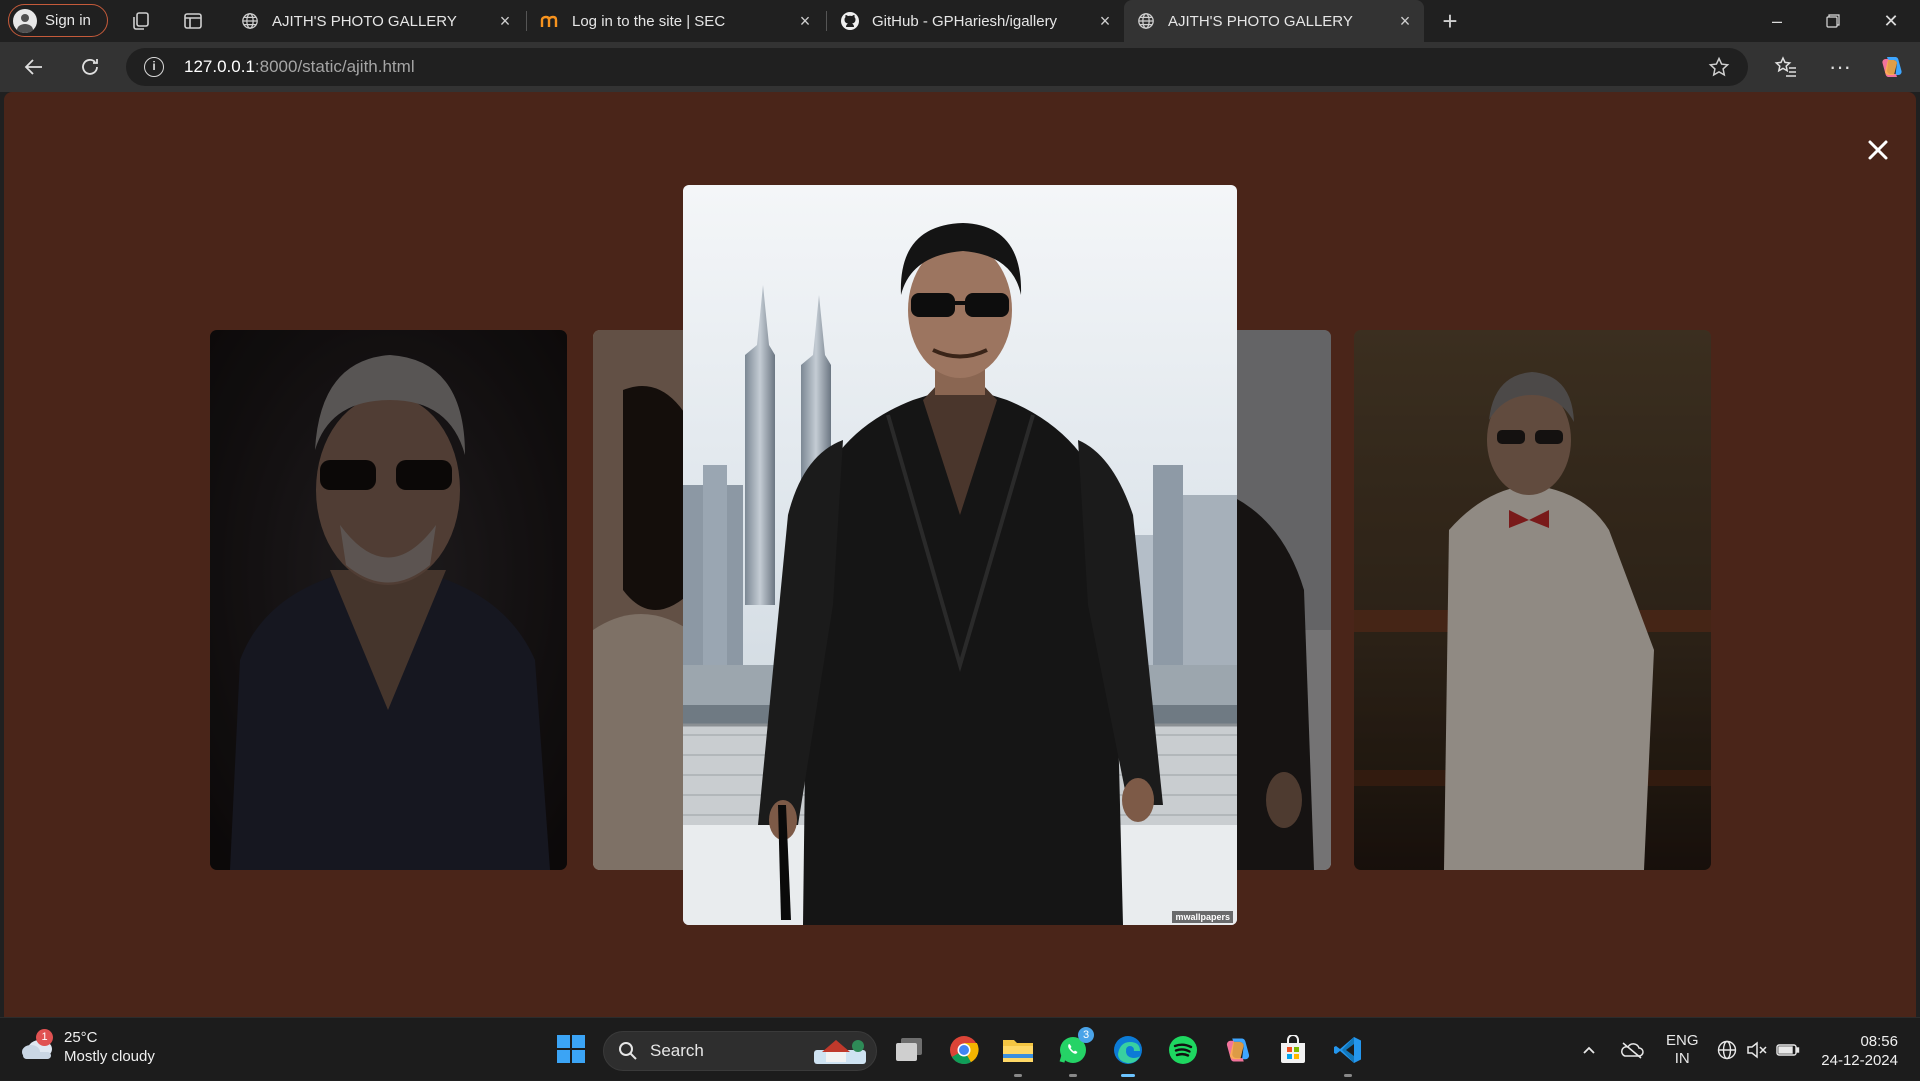 This screenshot has height=1081, width=1920. What do you see at coordinates (628, 1051) in the screenshot?
I see `search-icon` at bounding box center [628, 1051].